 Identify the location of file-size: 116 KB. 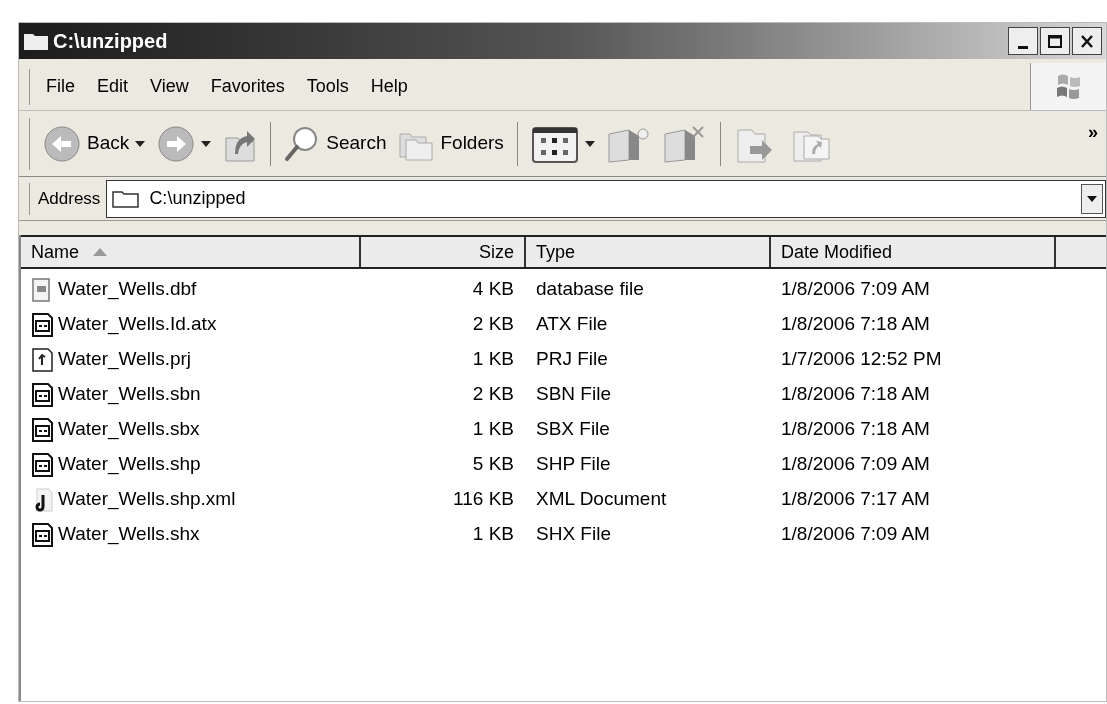
(483, 499).